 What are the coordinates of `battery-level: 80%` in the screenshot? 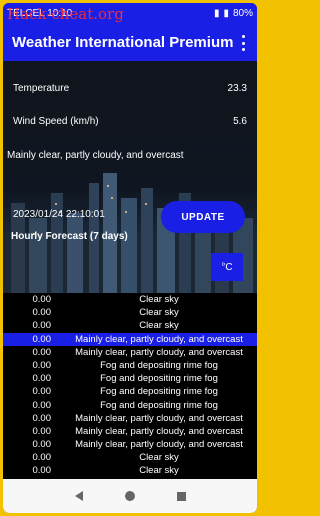 It's located at (242, 13).